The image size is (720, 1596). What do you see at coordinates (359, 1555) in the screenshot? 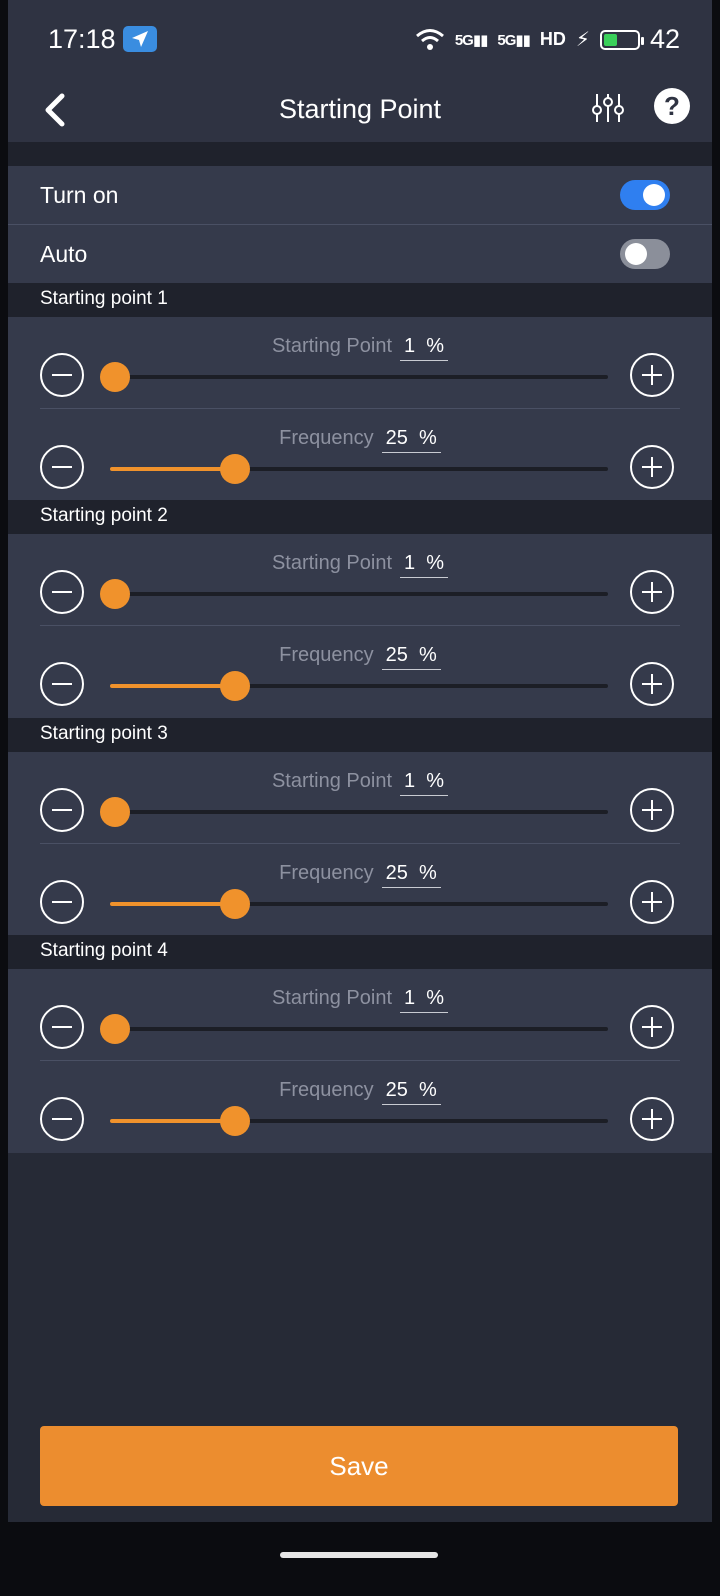
I see `home-indicator` at bounding box center [359, 1555].